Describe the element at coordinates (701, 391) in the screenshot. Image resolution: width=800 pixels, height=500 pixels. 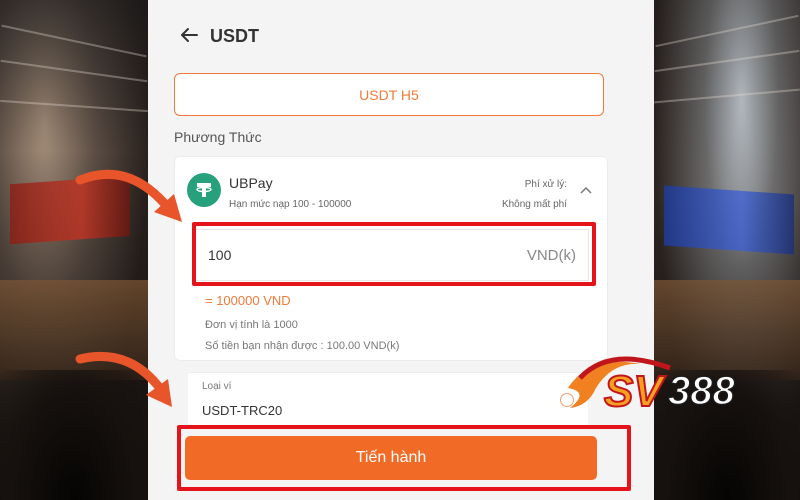
I see `svg-text: 388` at that location.